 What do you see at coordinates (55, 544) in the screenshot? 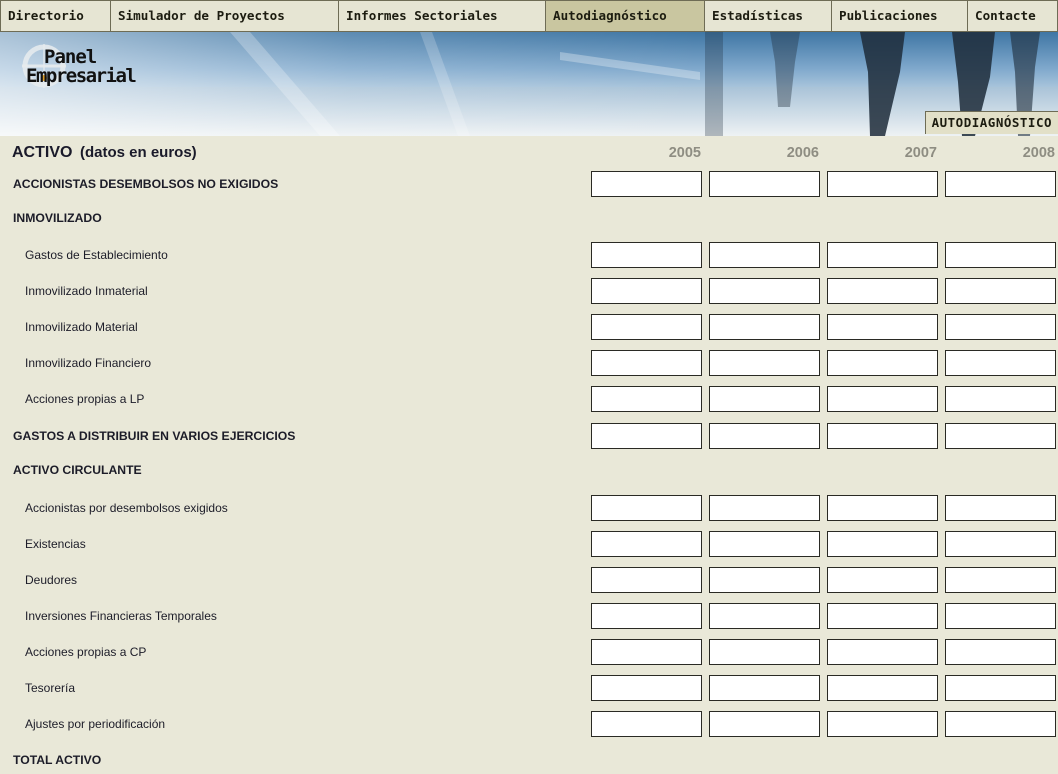
I see `row-label: Existencias` at bounding box center [55, 544].